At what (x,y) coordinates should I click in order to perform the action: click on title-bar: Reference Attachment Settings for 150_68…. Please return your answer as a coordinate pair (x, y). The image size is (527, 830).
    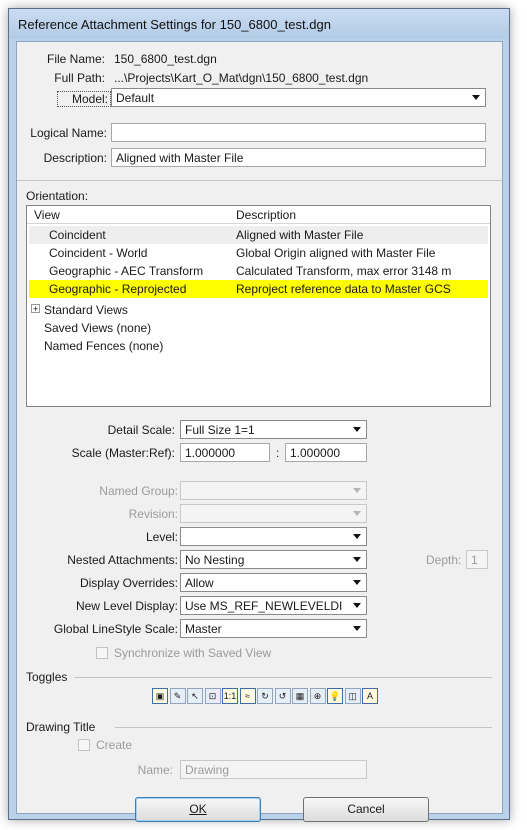
    Looking at the image, I should click on (259, 24).